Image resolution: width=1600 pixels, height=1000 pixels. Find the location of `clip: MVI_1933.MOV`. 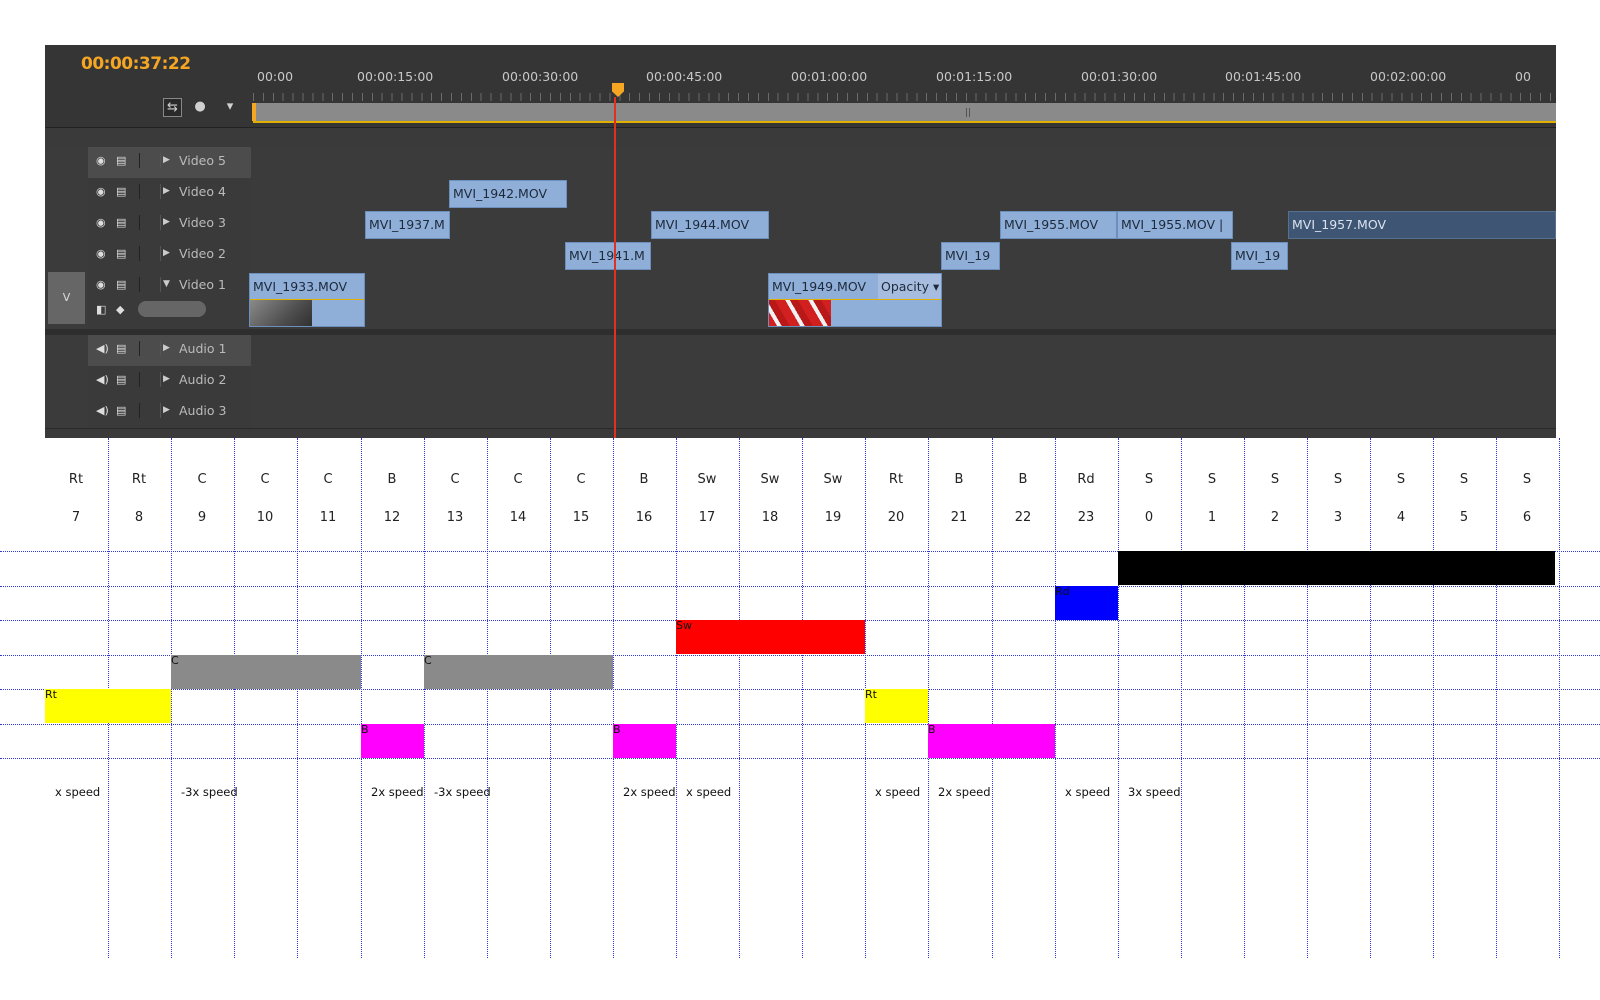

clip: MVI_1933.MOV is located at coordinates (307, 300).